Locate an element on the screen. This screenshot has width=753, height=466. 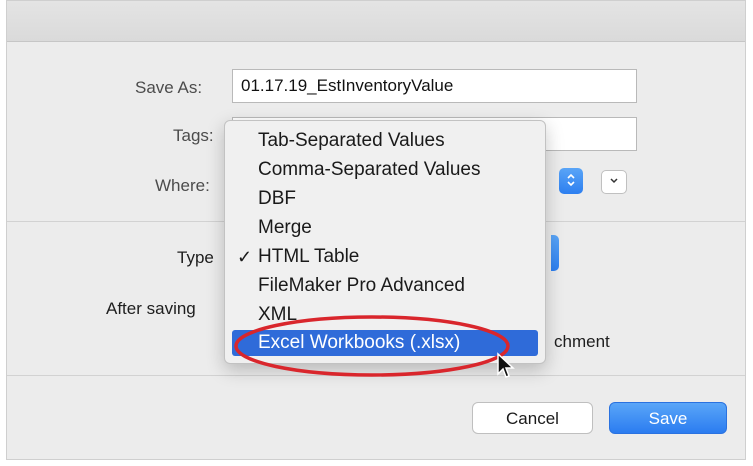
menu-item-comma-separated: Comma-Separated Values is located at coordinates (385, 170).